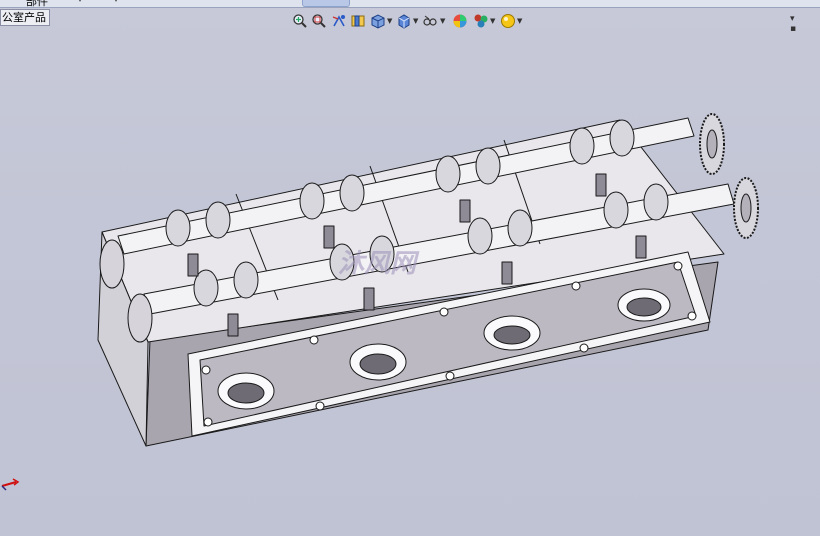 The image size is (820, 536). Describe the element at coordinates (25, 17) in the screenshot. I see `context-label: 公室产品` at that location.